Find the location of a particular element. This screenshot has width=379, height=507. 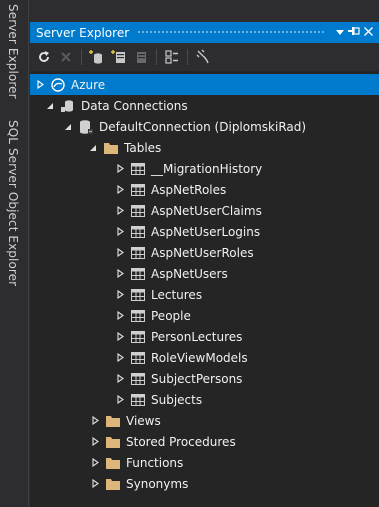

pin-icon is located at coordinates (354, 31).